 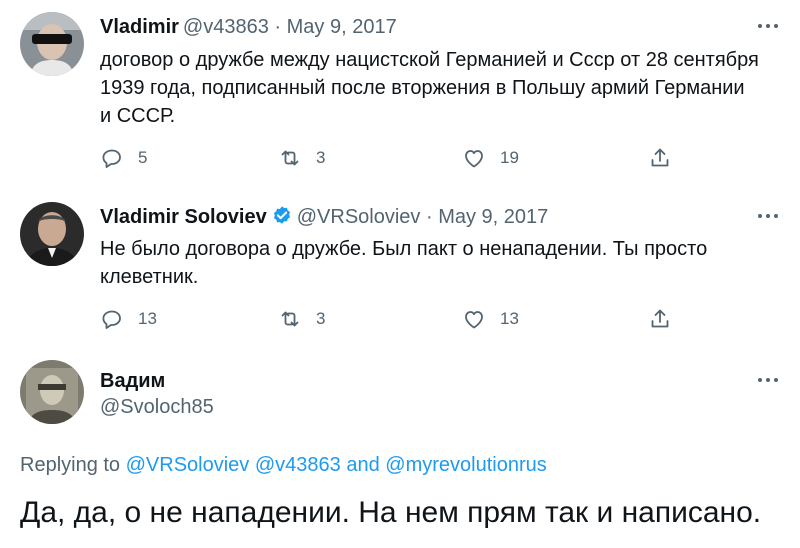 I want to click on mention-link: @VRSoloviev, so click(x=188, y=465).